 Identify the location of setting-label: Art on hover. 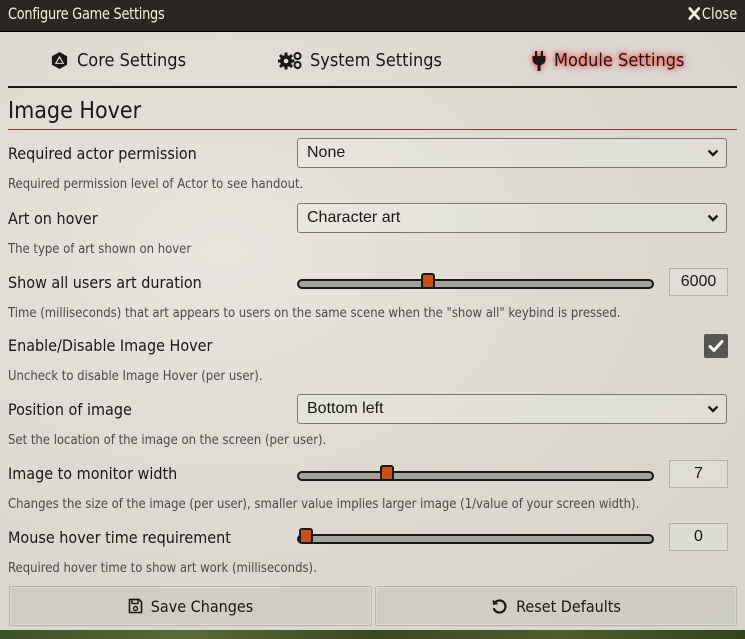
(53, 218).